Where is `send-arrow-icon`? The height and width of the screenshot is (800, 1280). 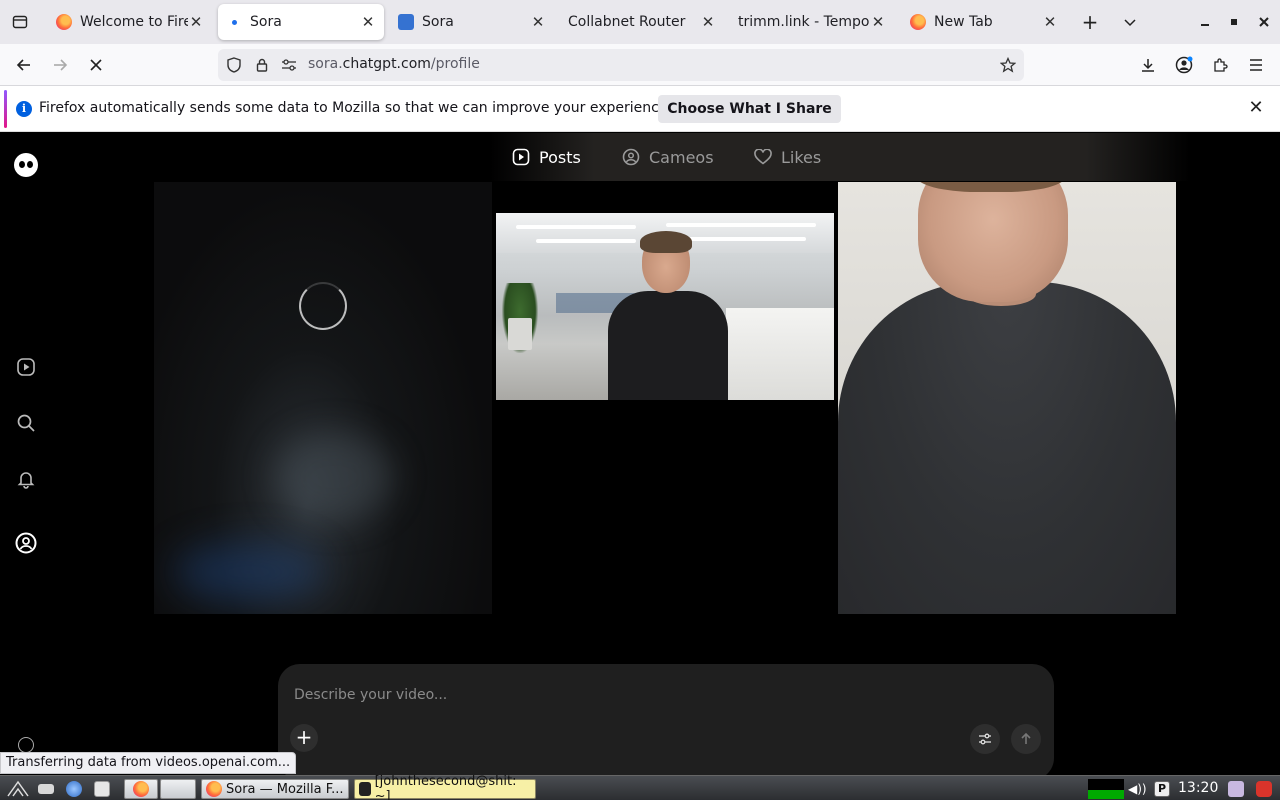
send-arrow-icon is located at coordinates (1026, 739).